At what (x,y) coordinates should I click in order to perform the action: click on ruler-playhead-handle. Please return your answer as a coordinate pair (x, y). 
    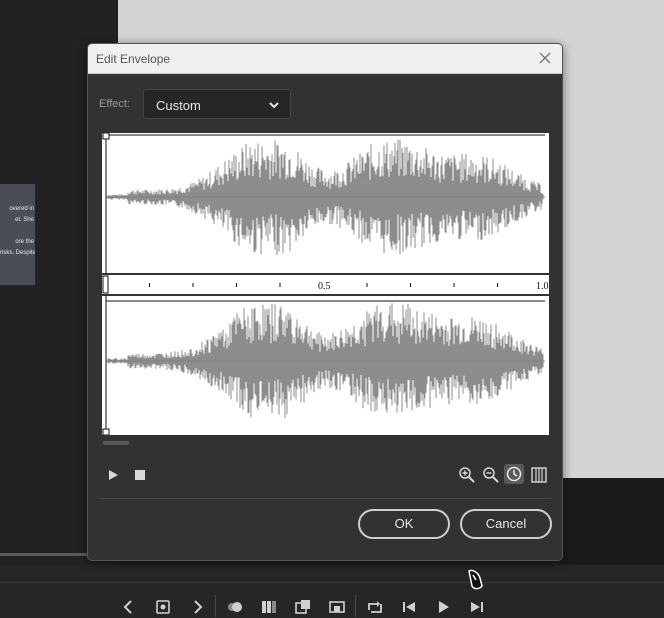
    Looking at the image, I should click on (105, 284).